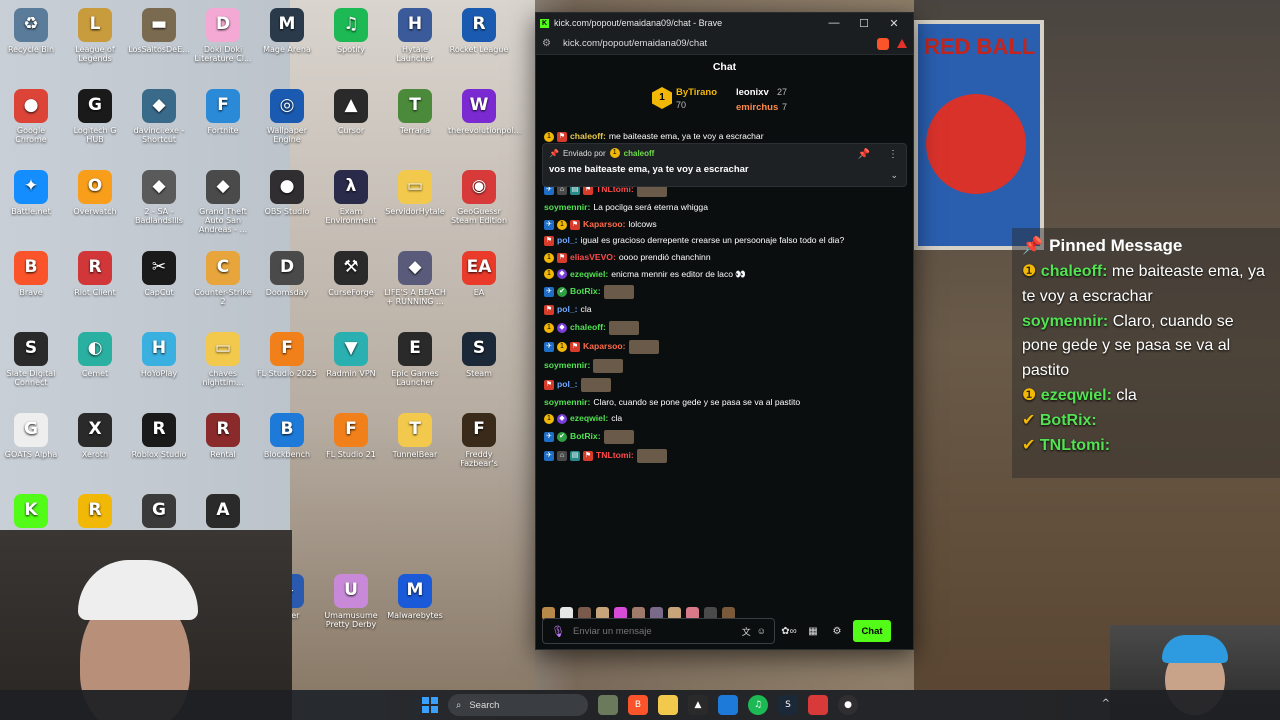 This screenshot has width=1280, height=720. I want to click on site-settings-icon: ⚙, so click(546, 43).